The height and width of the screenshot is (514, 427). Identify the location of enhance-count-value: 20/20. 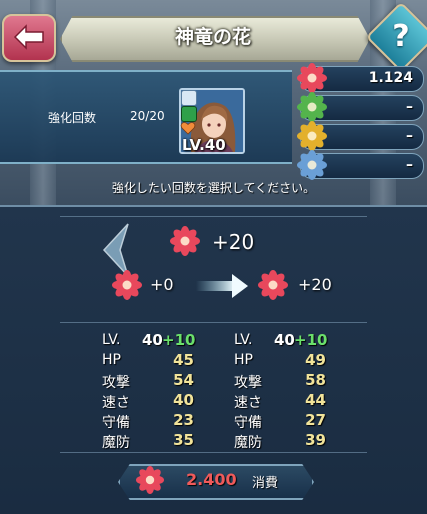
(147, 116).